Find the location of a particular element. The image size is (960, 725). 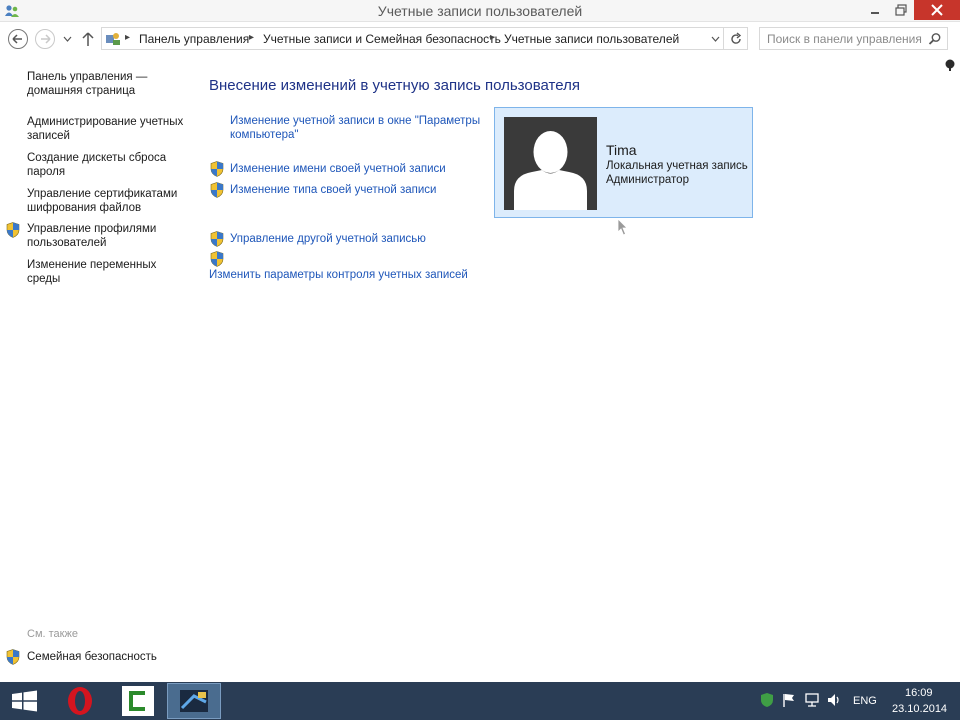

restore-icon is located at coordinates (901, 10).